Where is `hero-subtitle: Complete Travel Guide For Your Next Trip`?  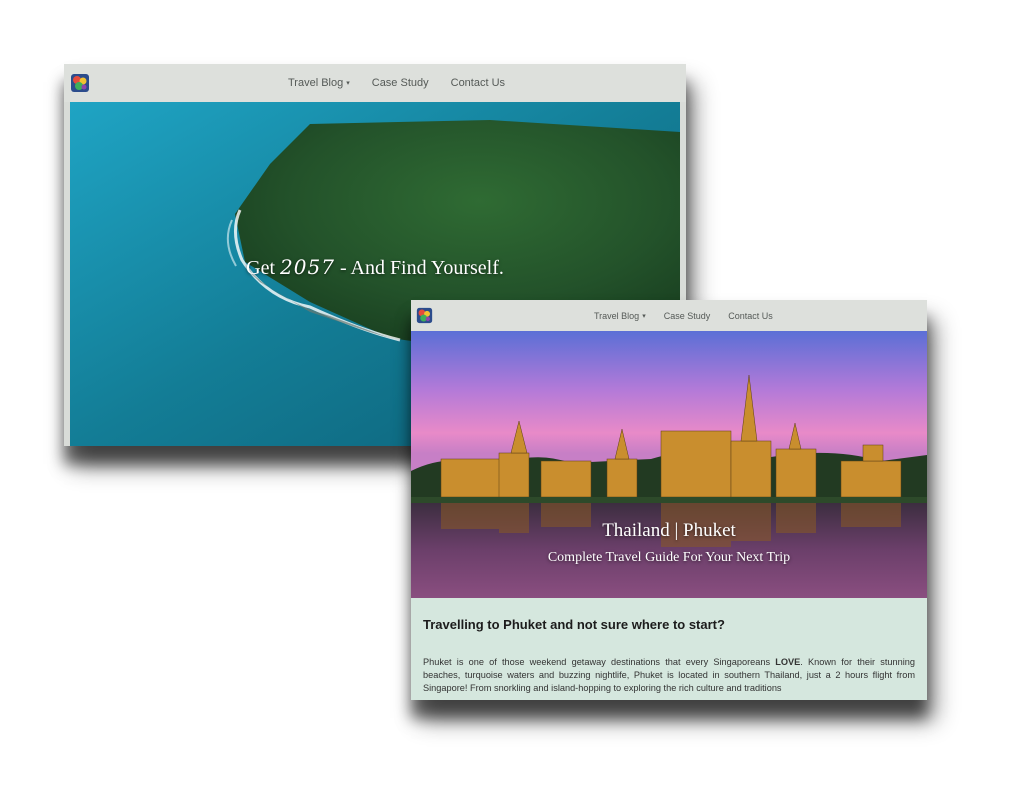
hero-subtitle: Complete Travel Guide For Your Next Trip is located at coordinates (669, 557).